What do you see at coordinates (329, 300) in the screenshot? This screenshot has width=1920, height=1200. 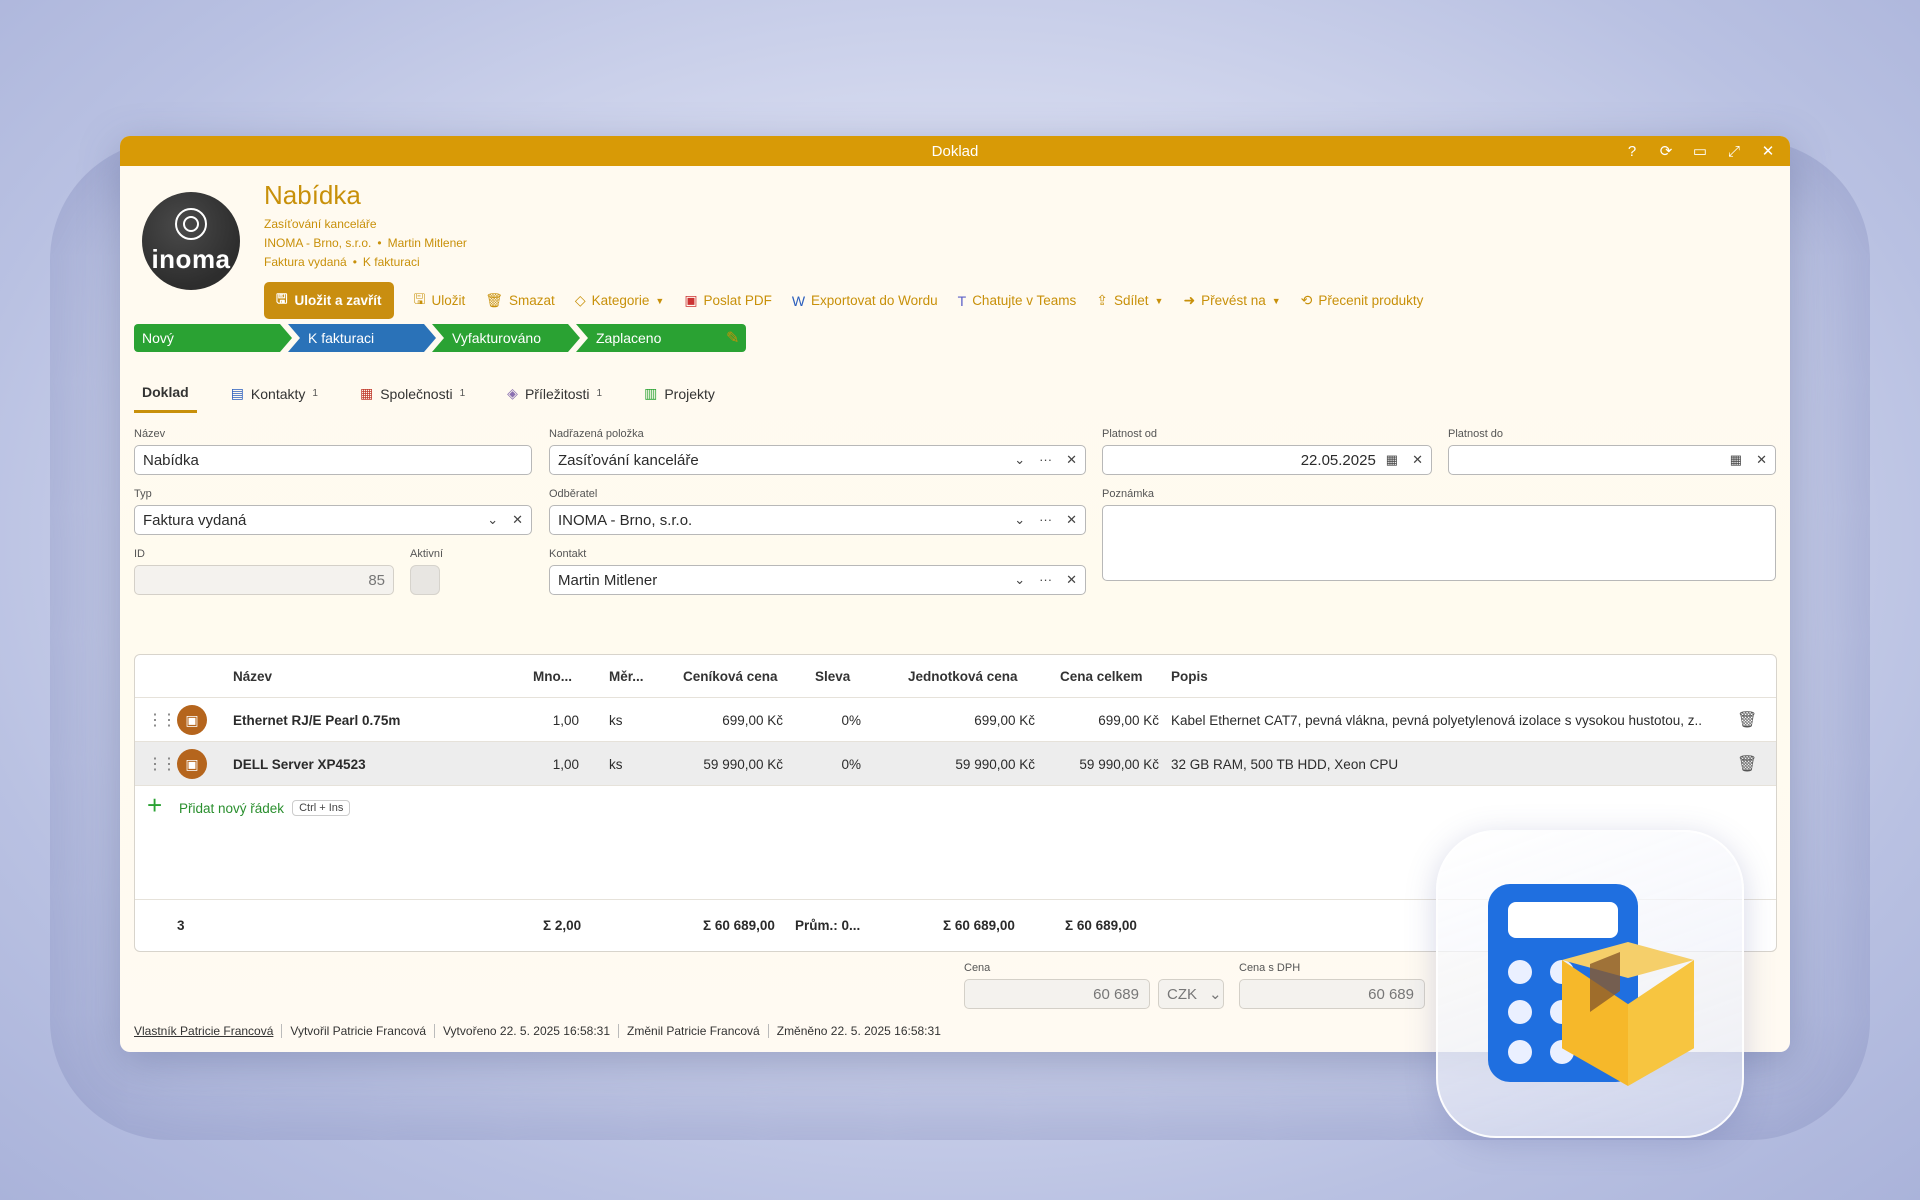 I see `save-close-button: 🖫 Uložit a zavřít` at bounding box center [329, 300].